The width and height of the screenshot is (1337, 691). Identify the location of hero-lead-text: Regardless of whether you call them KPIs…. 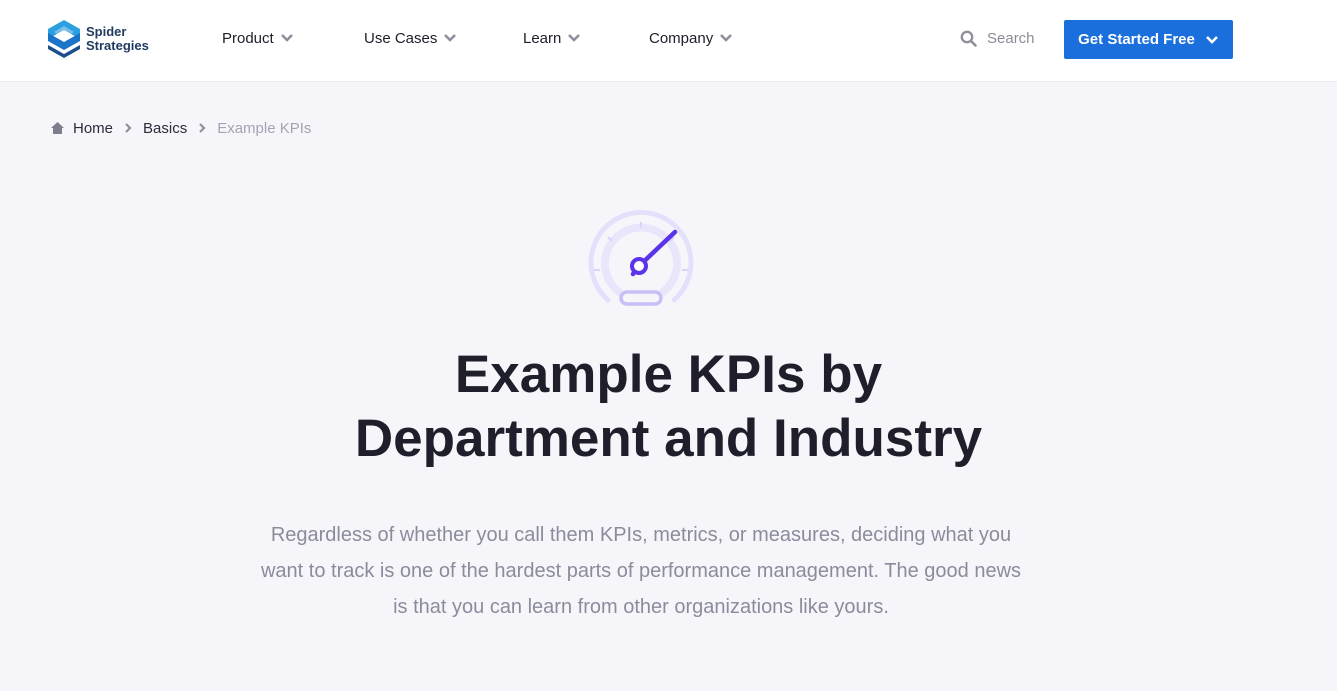
(641, 571).